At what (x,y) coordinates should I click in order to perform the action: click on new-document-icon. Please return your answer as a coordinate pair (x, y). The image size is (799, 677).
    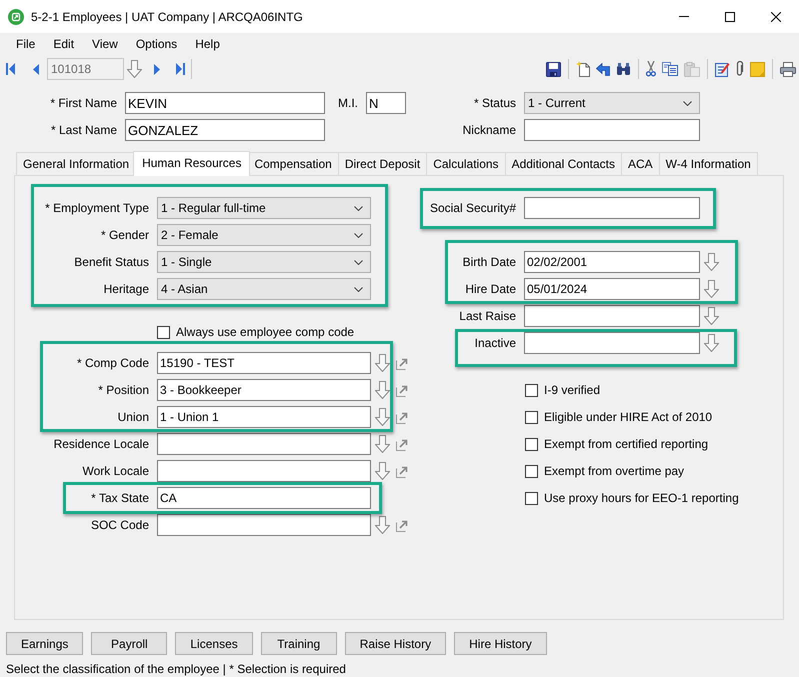
    Looking at the image, I should click on (583, 69).